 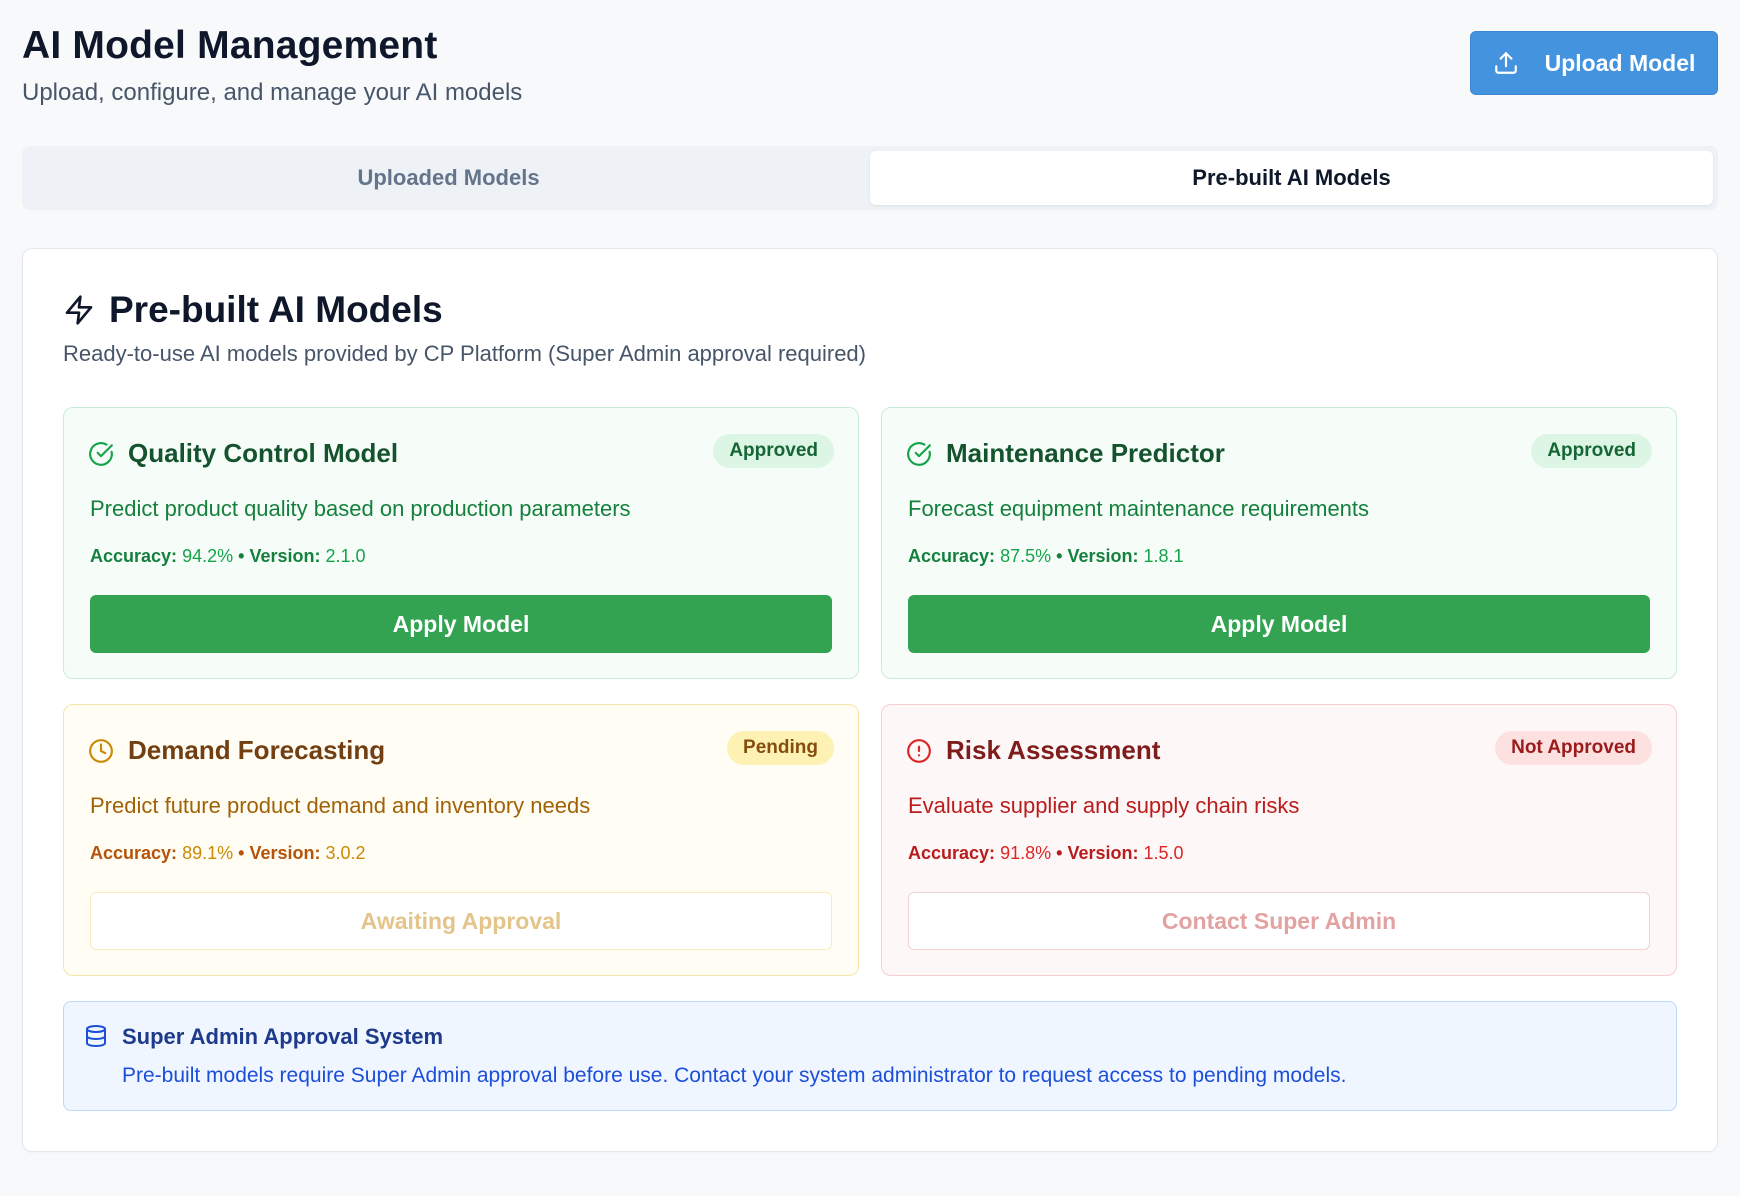 I want to click on model-description: Evaluate supplier and supply chain risks, so click(x=1104, y=805).